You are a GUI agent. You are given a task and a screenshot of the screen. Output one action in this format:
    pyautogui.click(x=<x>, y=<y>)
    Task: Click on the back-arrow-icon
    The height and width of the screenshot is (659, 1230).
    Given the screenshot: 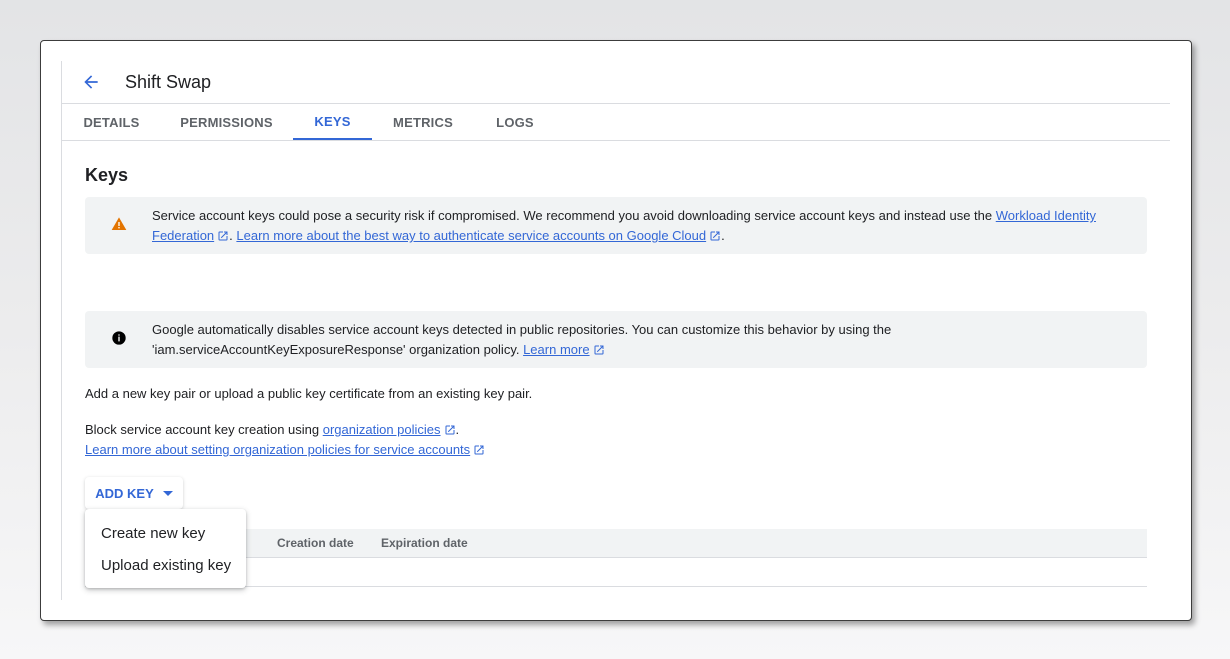 What is the action you would take?
    pyautogui.click(x=91, y=82)
    